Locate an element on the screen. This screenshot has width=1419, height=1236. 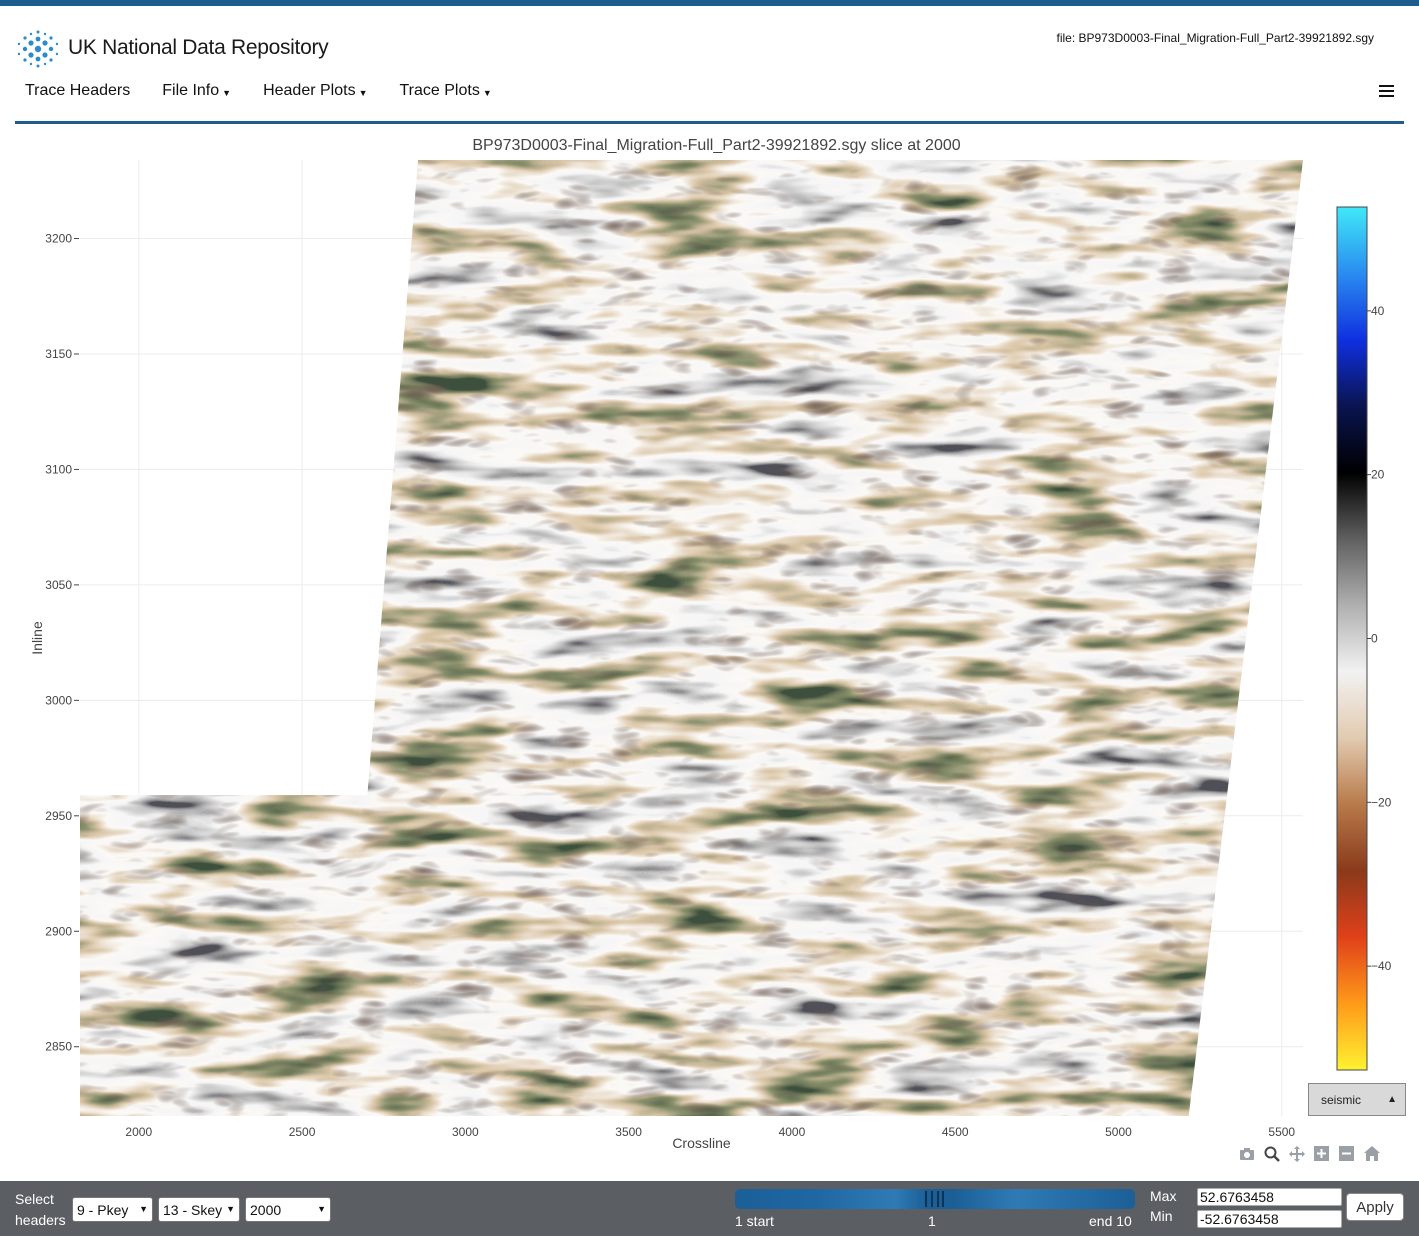
y-tick-label: 3100 is located at coordinates (58, 469).